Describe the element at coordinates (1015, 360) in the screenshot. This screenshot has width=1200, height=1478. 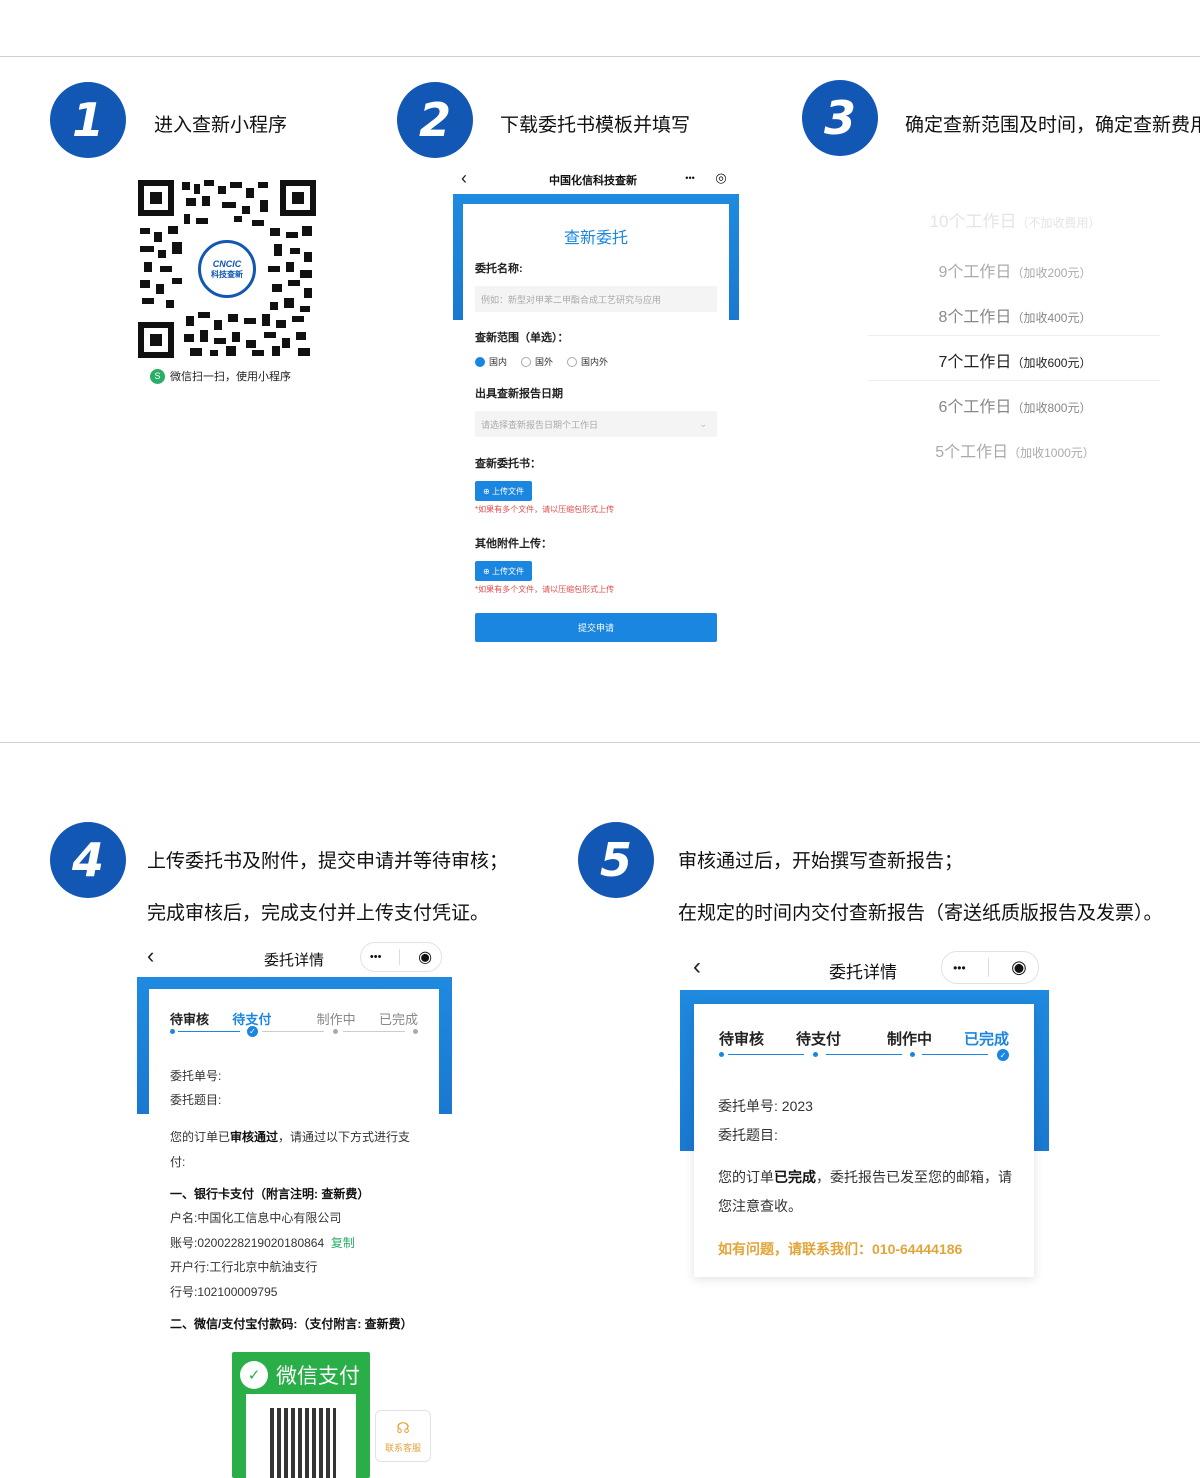
I see `picker-option-7-selected: 7个工作日（加收600元）` at that location.